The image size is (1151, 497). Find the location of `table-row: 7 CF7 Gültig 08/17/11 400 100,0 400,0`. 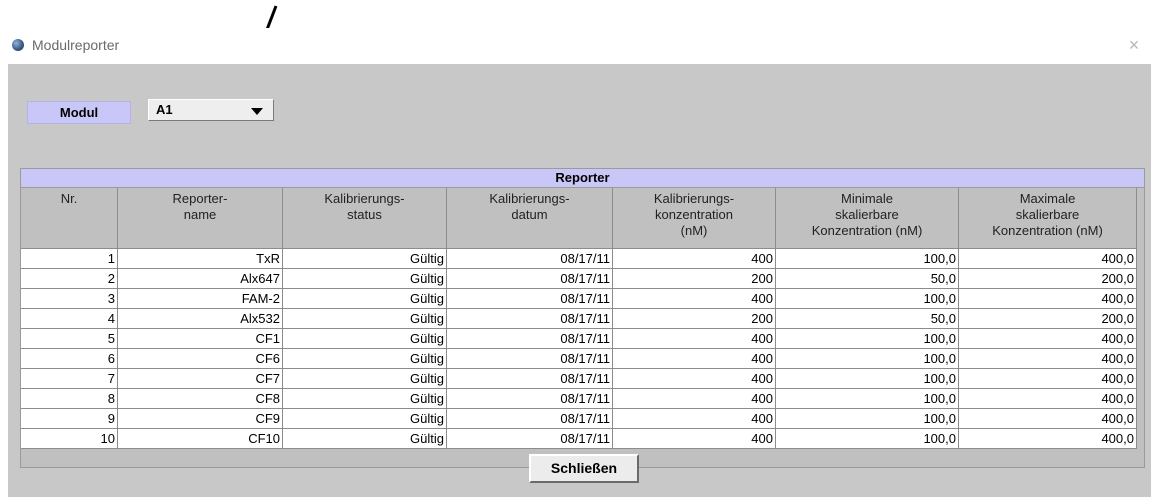

table-row: 7 CF7 Gültig 08/17/11 400 100,0 400,0 is located at coordinates (579, 379).